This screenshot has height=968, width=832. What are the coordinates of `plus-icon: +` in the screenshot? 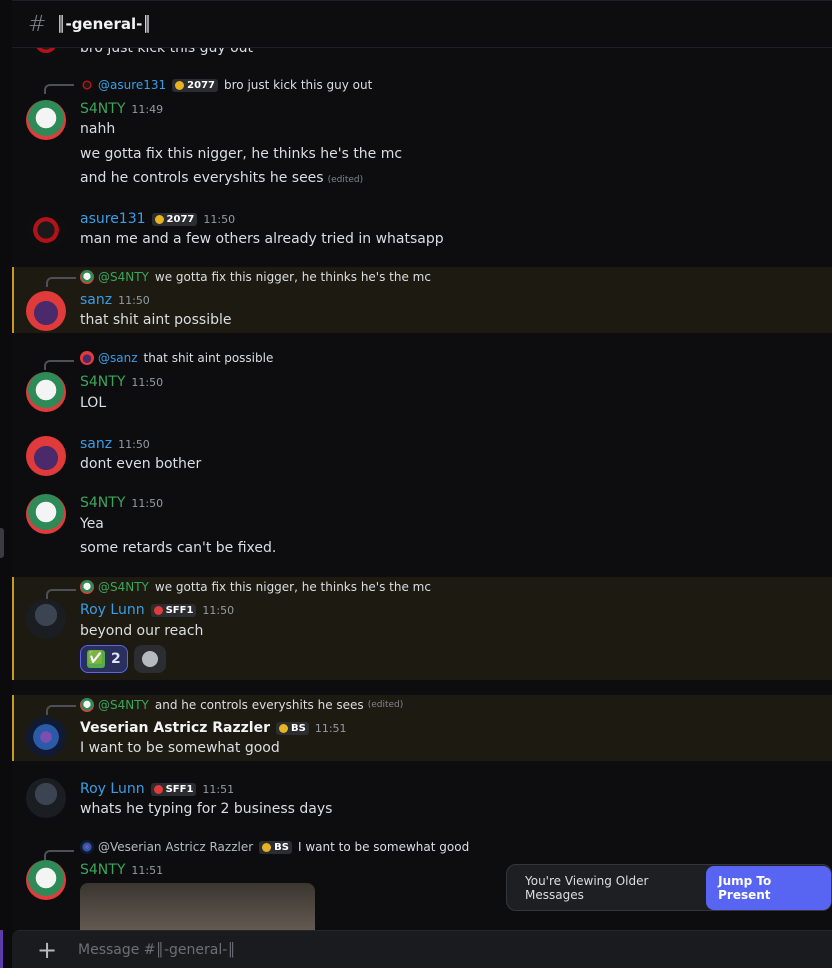 It's located at (47, 950).